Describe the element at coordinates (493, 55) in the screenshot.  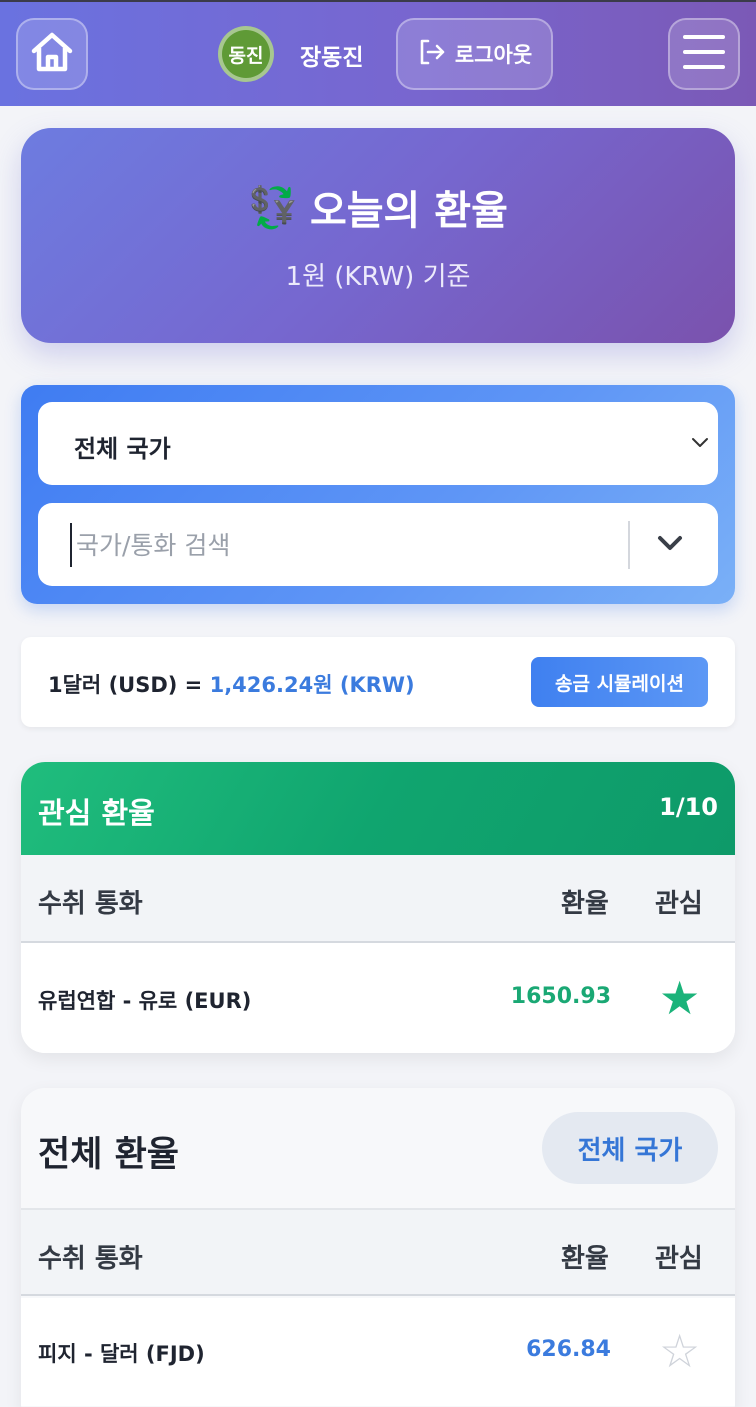
I see `logout-label: 로그아웃` at that location.